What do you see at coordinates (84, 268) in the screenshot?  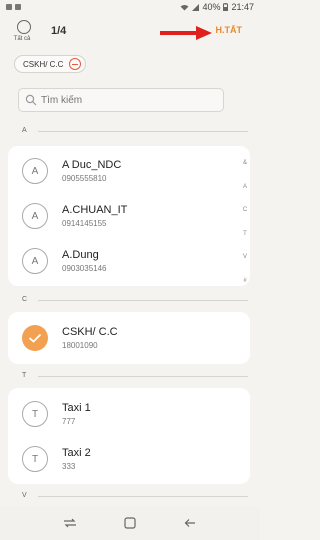 I see `contact-phone: 0903035146` at bounding box center [84, 268].